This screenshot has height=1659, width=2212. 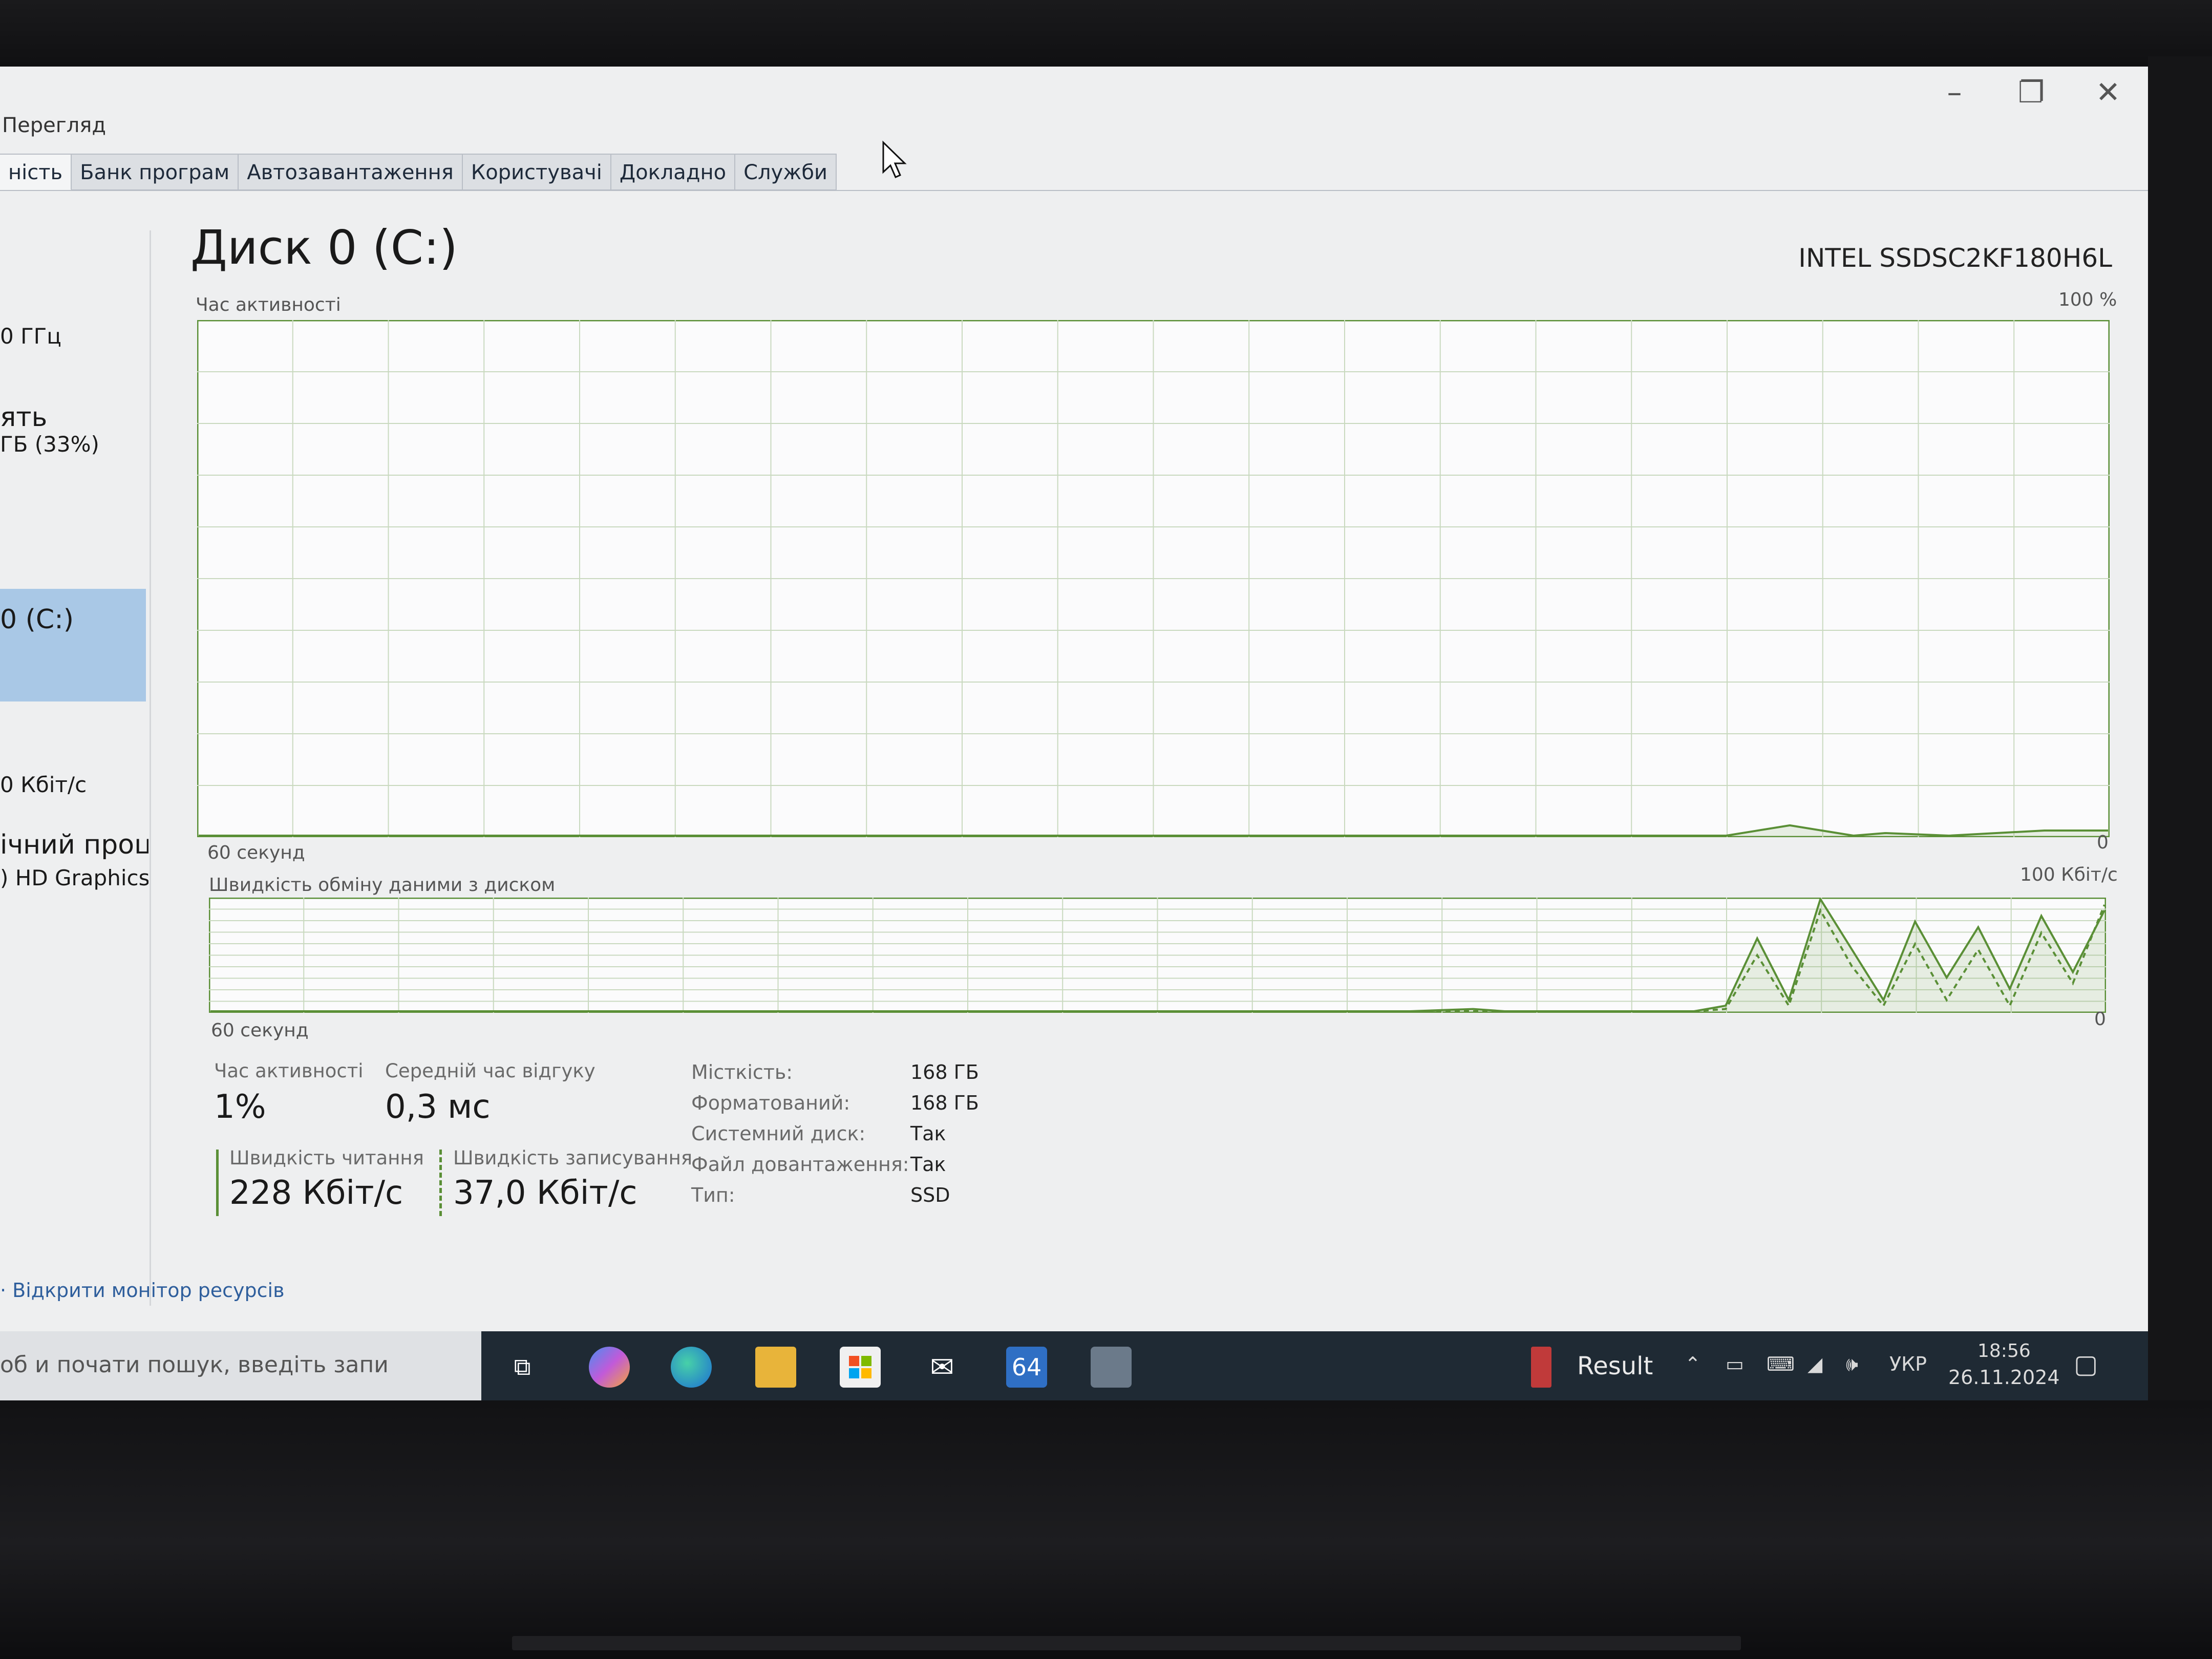 I want to click on read-speed-legend-line, so click(x=218, y=1183).